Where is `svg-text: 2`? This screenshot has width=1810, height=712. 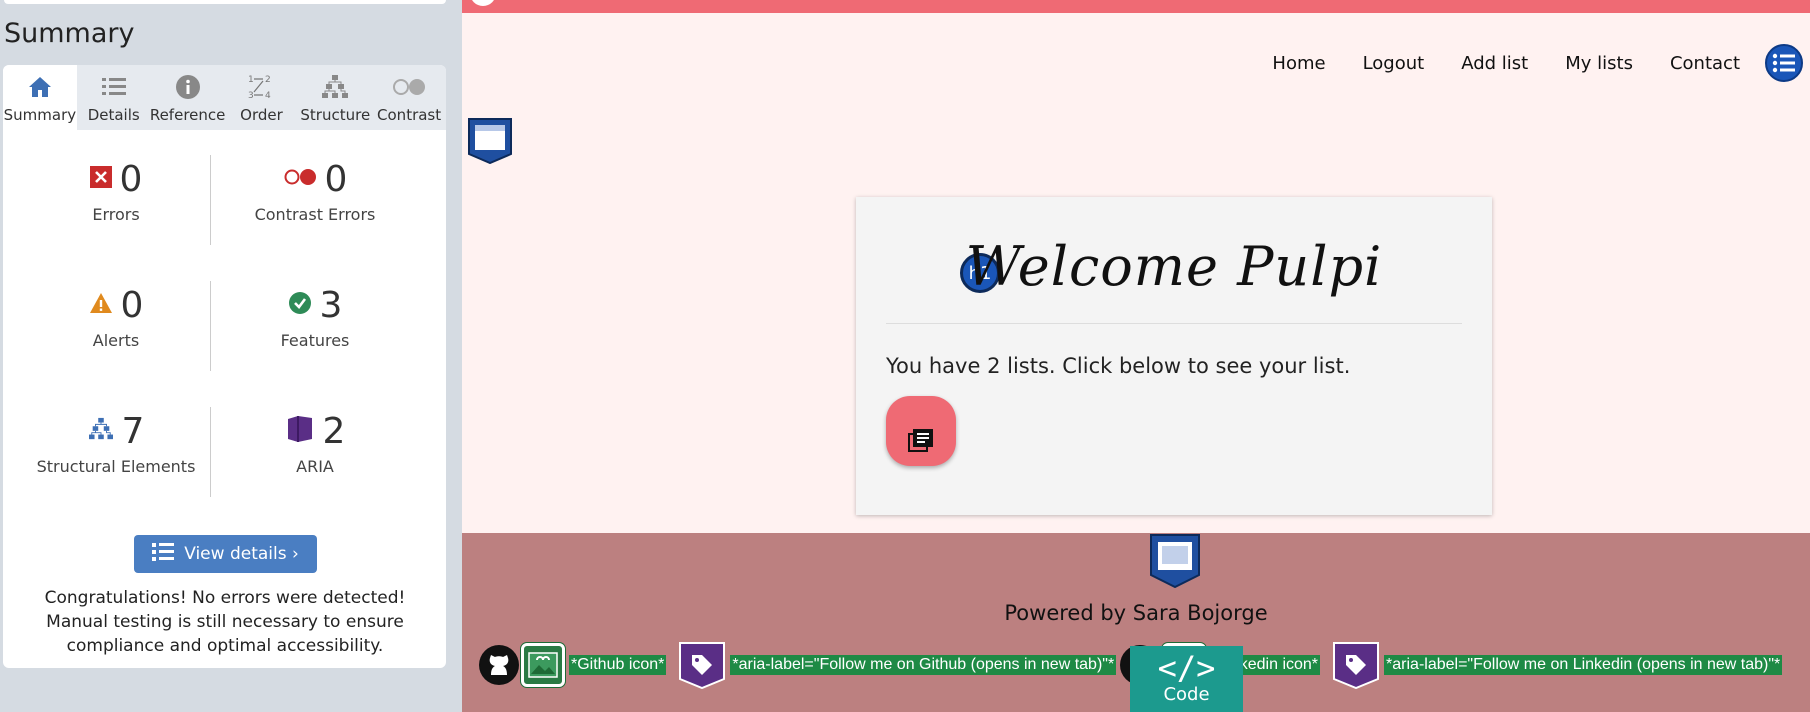
svg-text: 2 is located at coordinates (268, 80).